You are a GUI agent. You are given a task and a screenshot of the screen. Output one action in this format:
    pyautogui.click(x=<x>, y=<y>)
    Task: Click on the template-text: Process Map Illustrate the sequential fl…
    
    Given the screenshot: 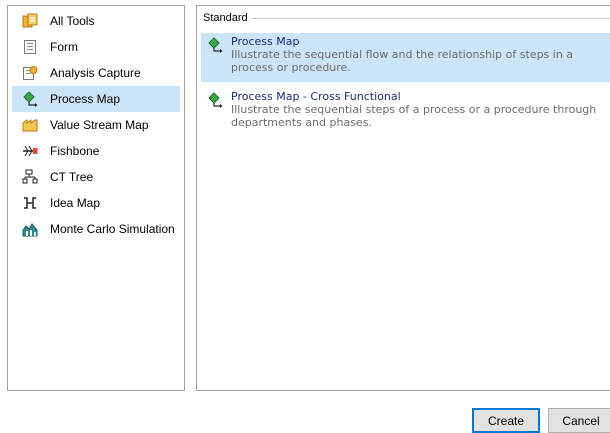 What is the action you would take?
    pyautogui.click(x=402, y=58)
    